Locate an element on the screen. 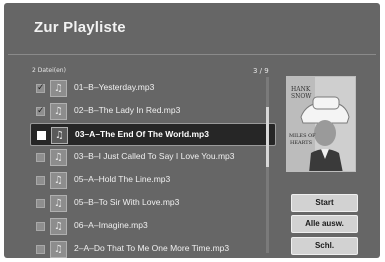 This screenshot has height=262, width=385. close-button: Schl. is located at coordinates (324, 246).